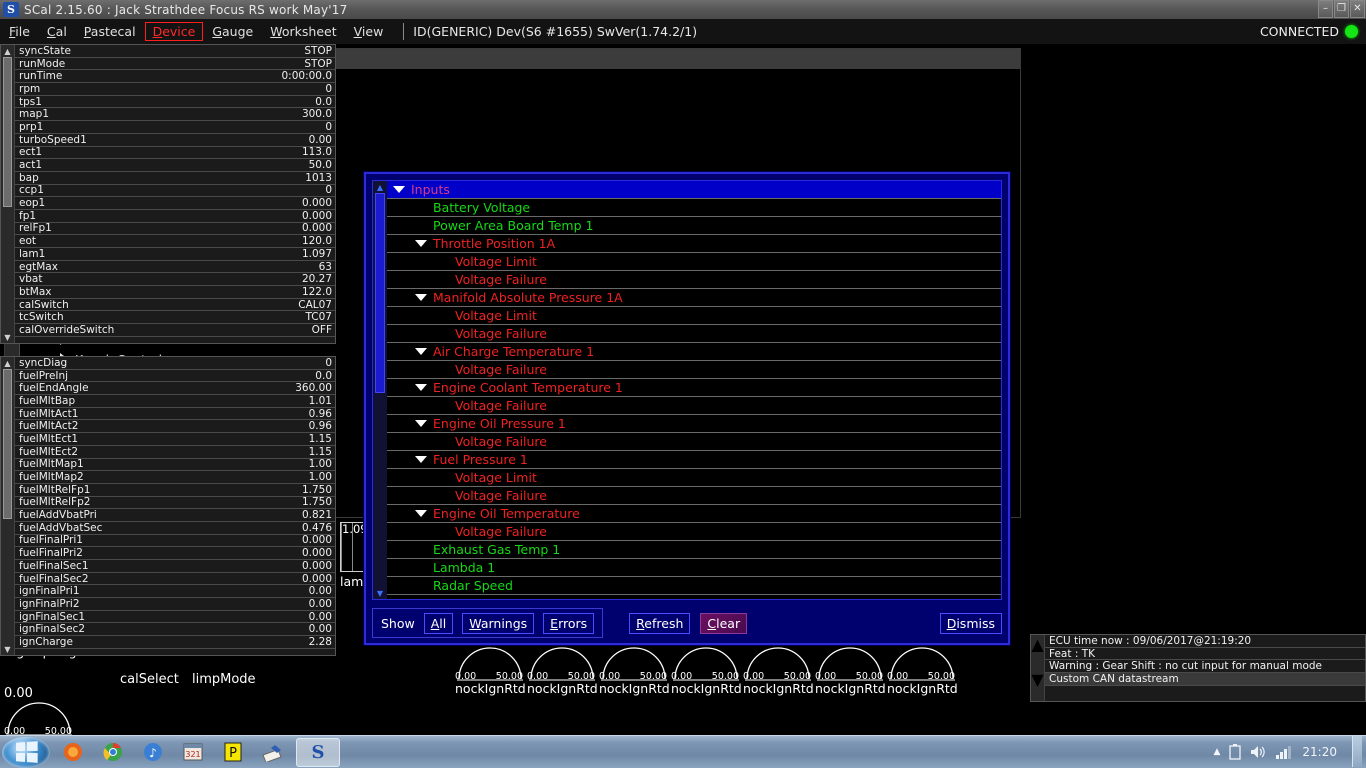  Describe the element at coordinates (8, 506) in the screenshot. I see `telemetry-bottom-scrollbar: ▲ ▼` at that location.